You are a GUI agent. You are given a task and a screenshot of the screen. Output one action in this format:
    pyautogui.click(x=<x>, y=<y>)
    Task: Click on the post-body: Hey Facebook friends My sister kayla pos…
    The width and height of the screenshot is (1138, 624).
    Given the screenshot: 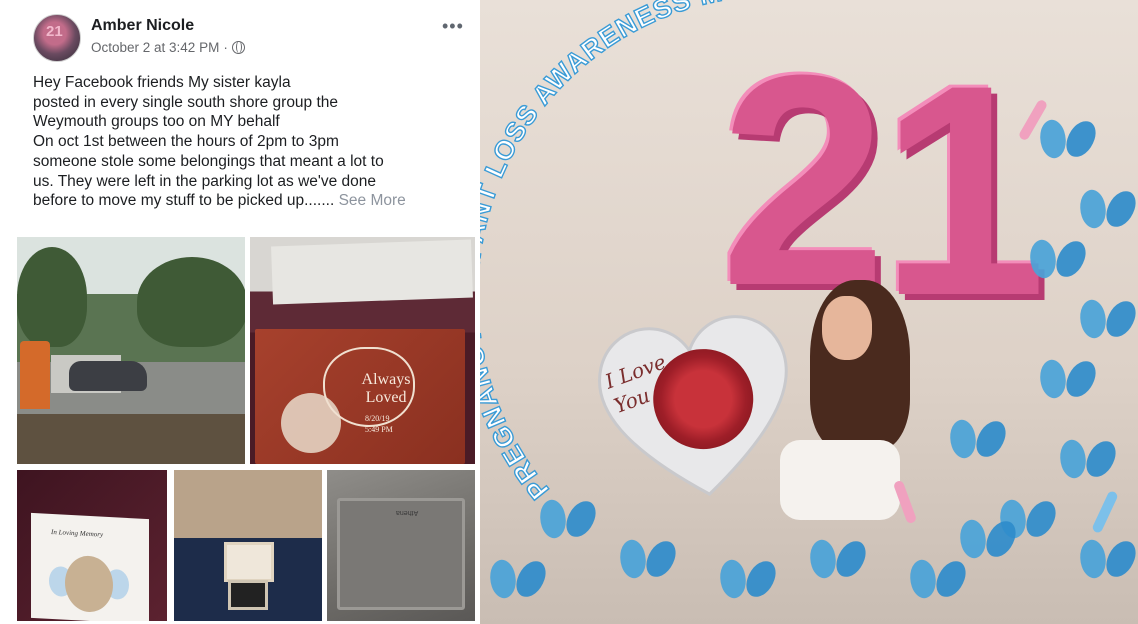 What is the action you would take?
    pyautogui.click(x=253, y=142)
    